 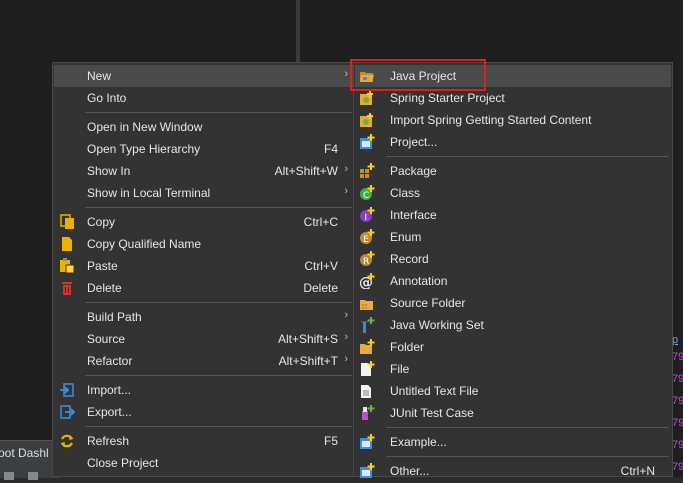 What do you see at coordinates (409, 259) in the screenshot?
I see `menu-item-label: Record` at bounding box center [409, 259].